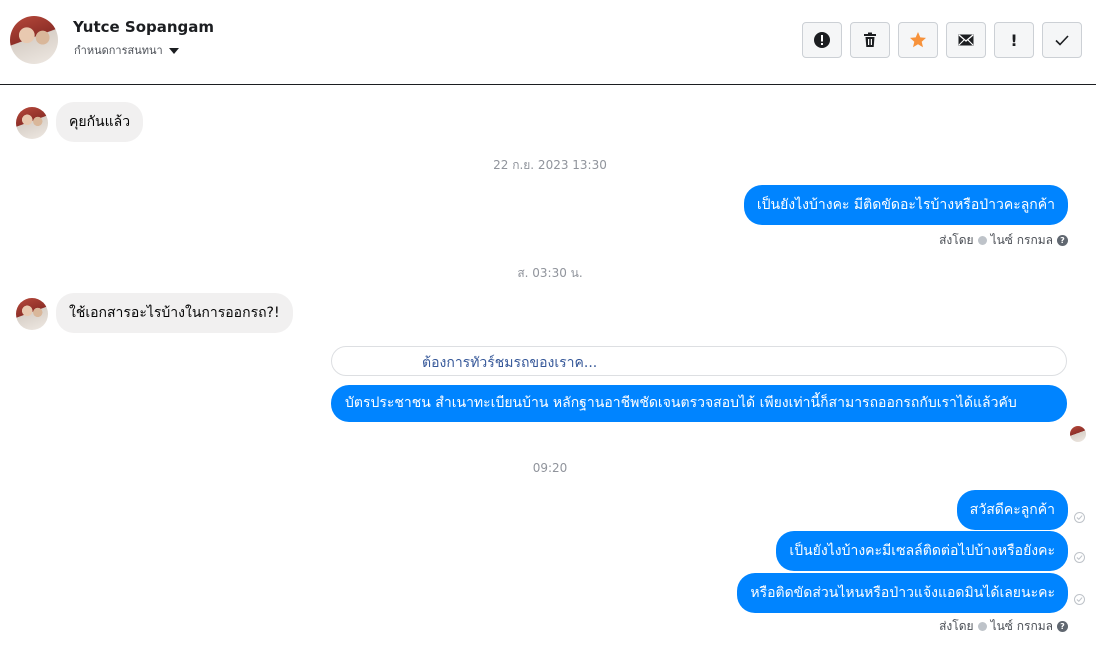  What do you see at coordinates (942, 40) in the screenshot?
I see `conversation-toolbar: !` at bounding box center [942, 40].